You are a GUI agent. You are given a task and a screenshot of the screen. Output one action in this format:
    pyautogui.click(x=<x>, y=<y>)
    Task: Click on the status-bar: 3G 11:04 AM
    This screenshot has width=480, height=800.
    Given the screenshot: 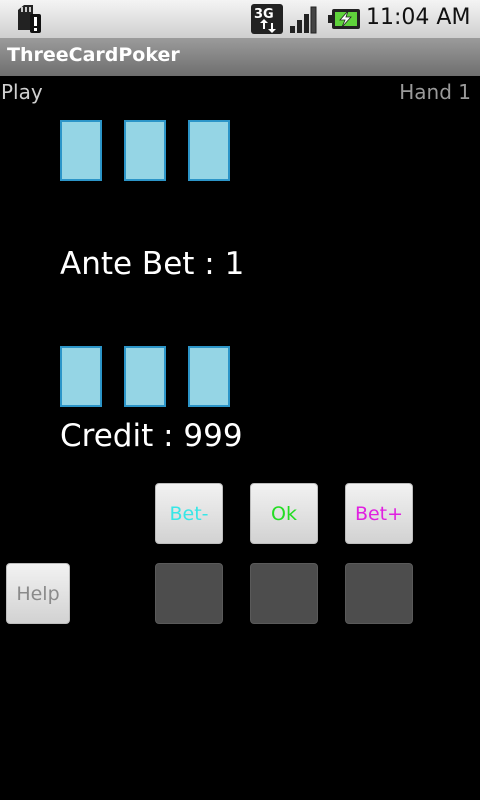 What is the action you would take?
    pyautogui.click(x=240, y=19)
    